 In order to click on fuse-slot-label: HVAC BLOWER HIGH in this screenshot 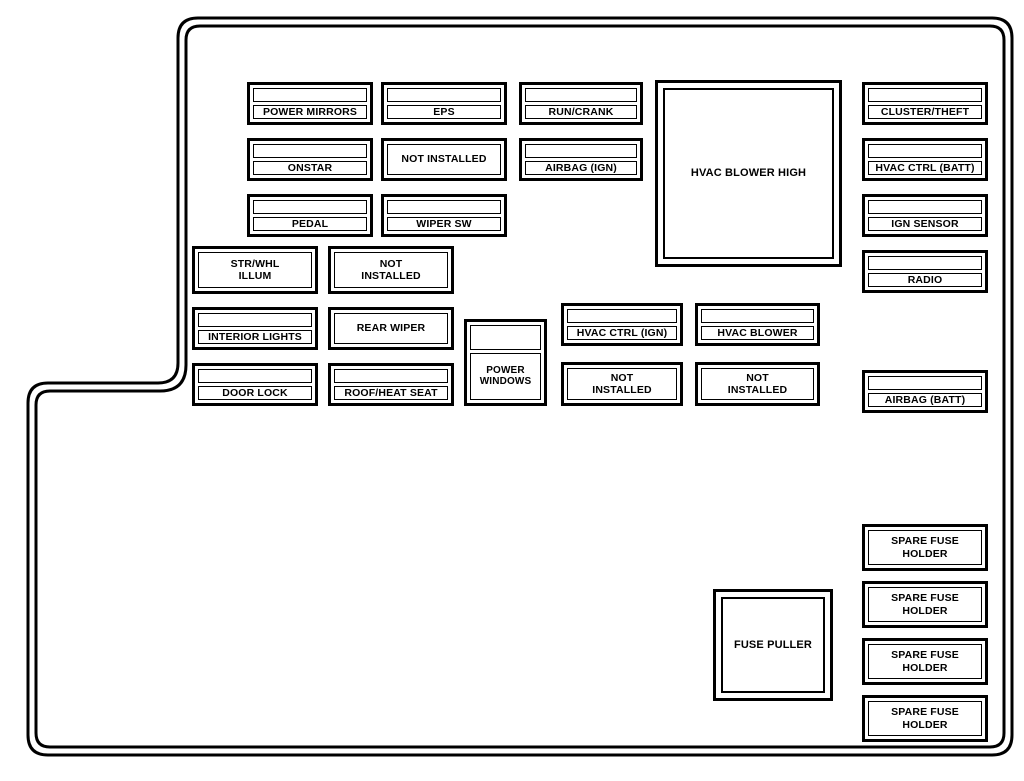, I will do `click(748, 173)`.